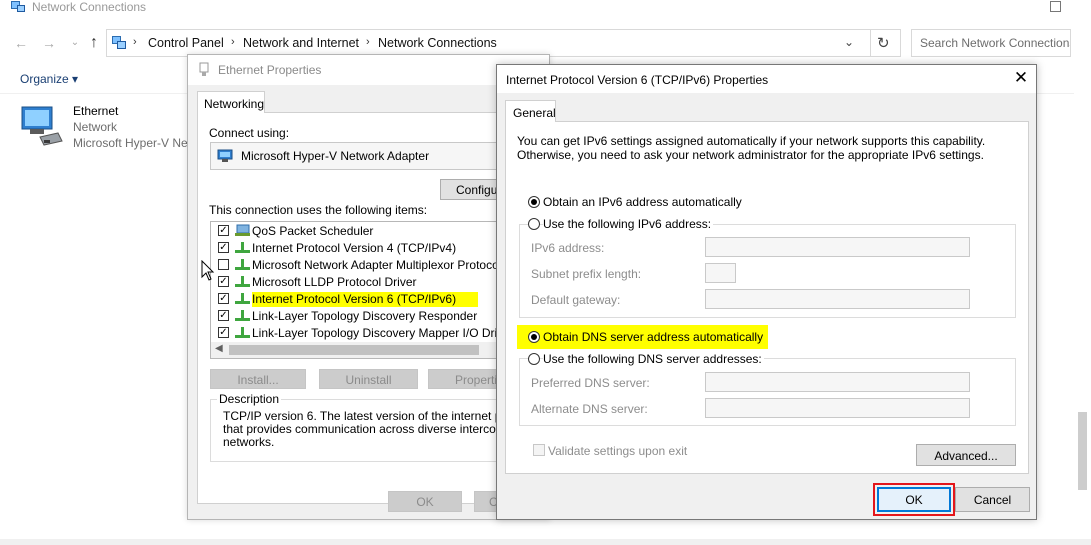  Describe the element at coordinates (365, 316) in the screenshot. I see `list-item-label: Link-Layer Topology Discovery Responder` at that location.